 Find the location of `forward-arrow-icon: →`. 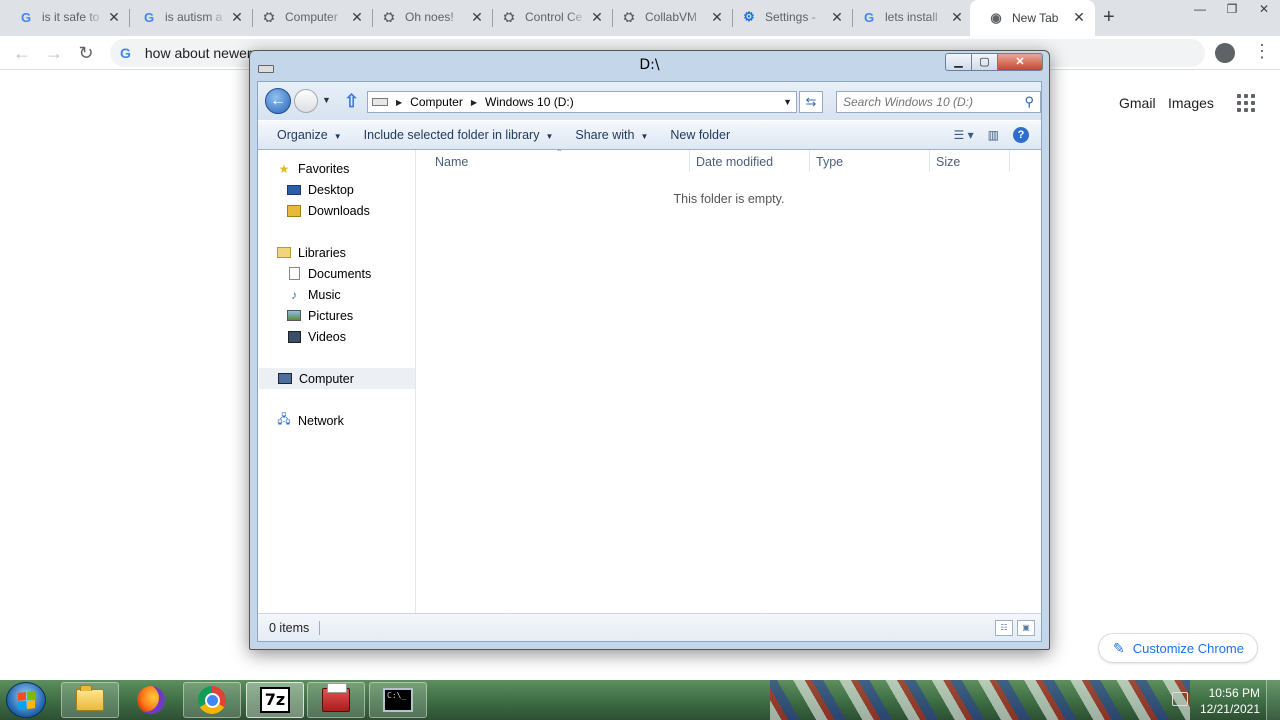

forward-arrow-icon: → is located at coordinates (54, 53).